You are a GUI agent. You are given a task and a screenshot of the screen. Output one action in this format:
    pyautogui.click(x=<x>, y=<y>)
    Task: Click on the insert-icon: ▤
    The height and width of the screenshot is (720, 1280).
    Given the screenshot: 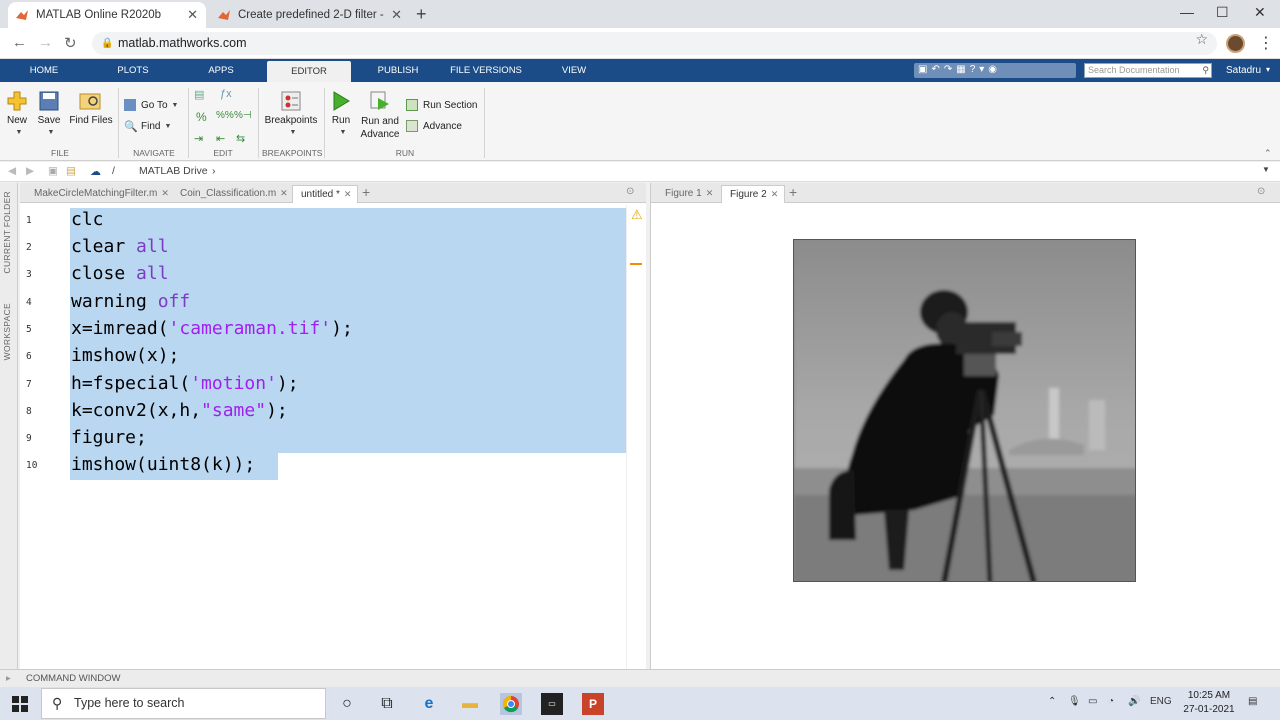 What is the action you would take?
    pyautogui.click(x=199, y=94)
    